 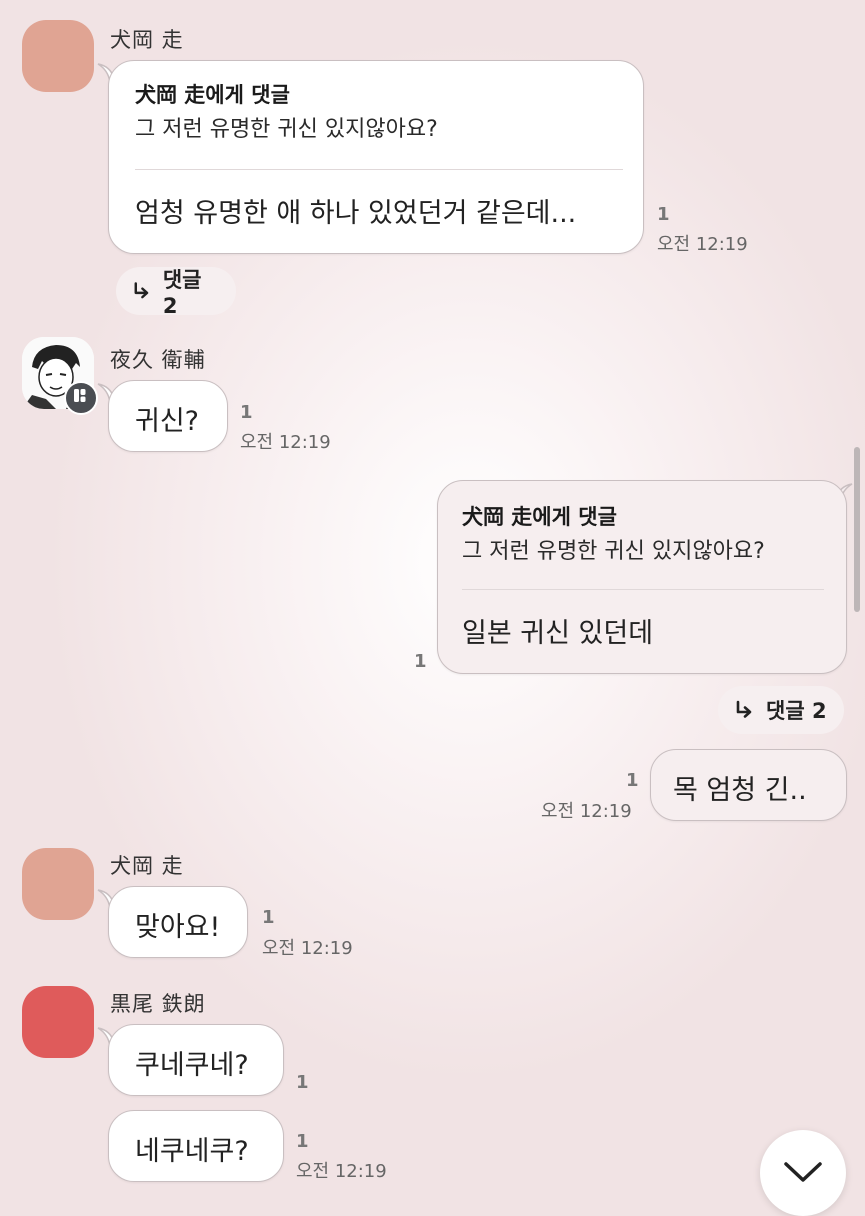 What do you see at coordinates (58, 1022) in the screenshot?
I see `avatar-kuroo` at bounding box center [58, 1022].